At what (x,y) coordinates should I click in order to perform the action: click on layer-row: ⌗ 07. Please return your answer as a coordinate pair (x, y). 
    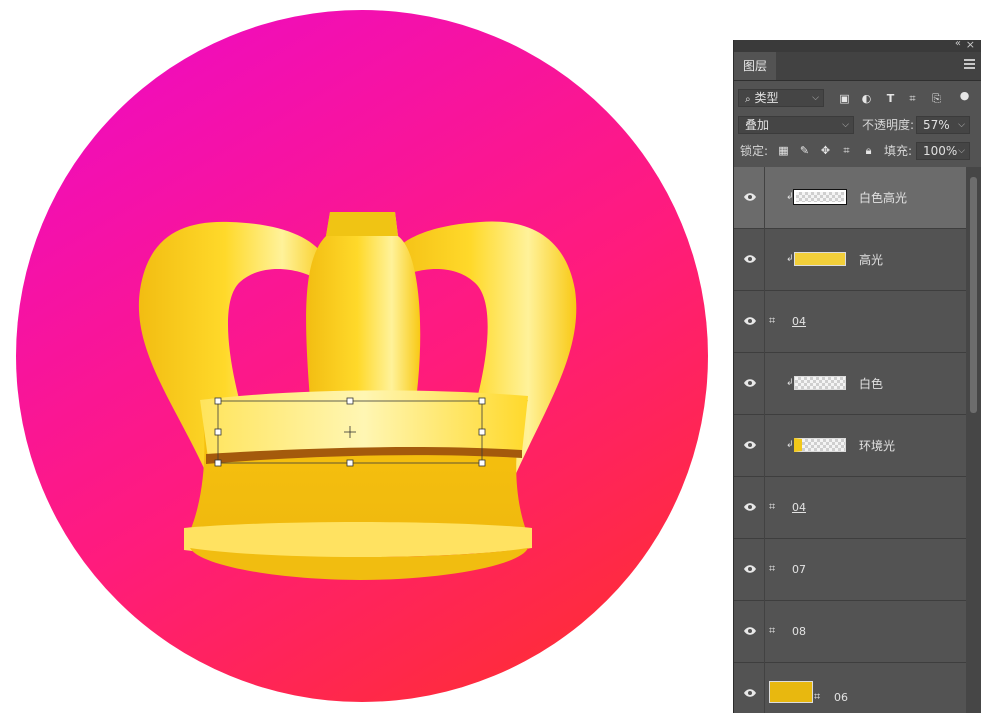
    Looking at the image, I should click on (850, 570).